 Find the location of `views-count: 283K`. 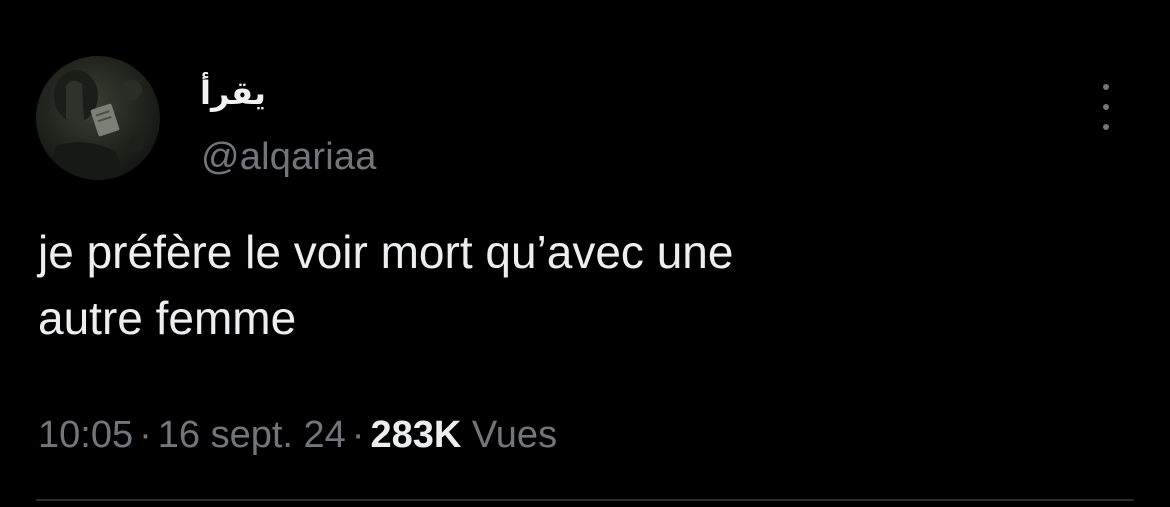

views-count: 283K is located at coordinates (415, 435).